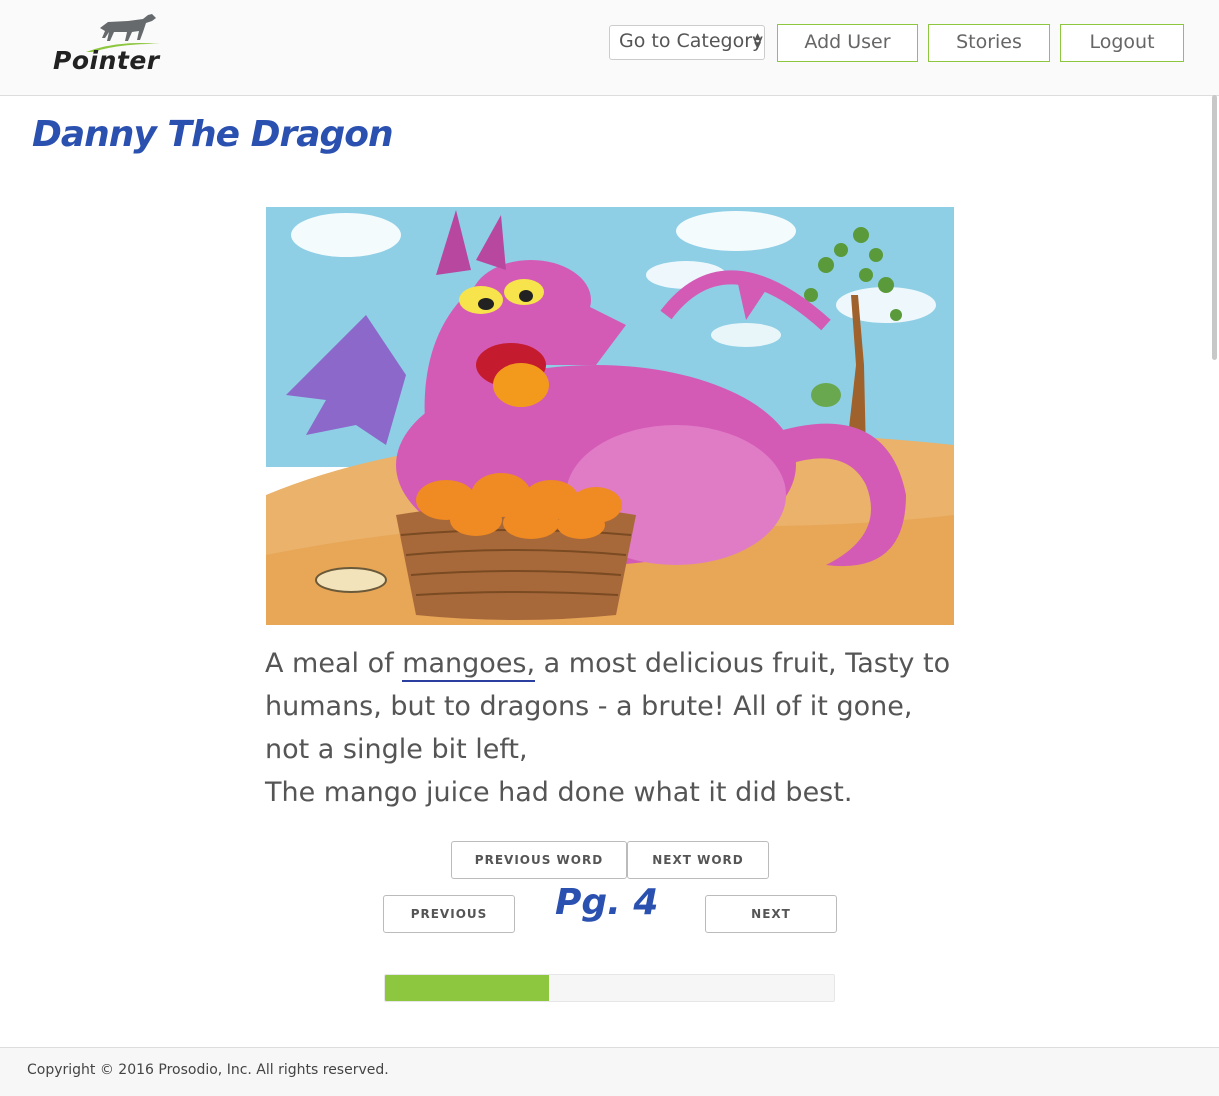 The height and width of the screenshot is (1096, 1219). Describe the element at coordinates (757, 41) in the screenshot. I see `select-arrows-icon: ▲ ▼` at that location.